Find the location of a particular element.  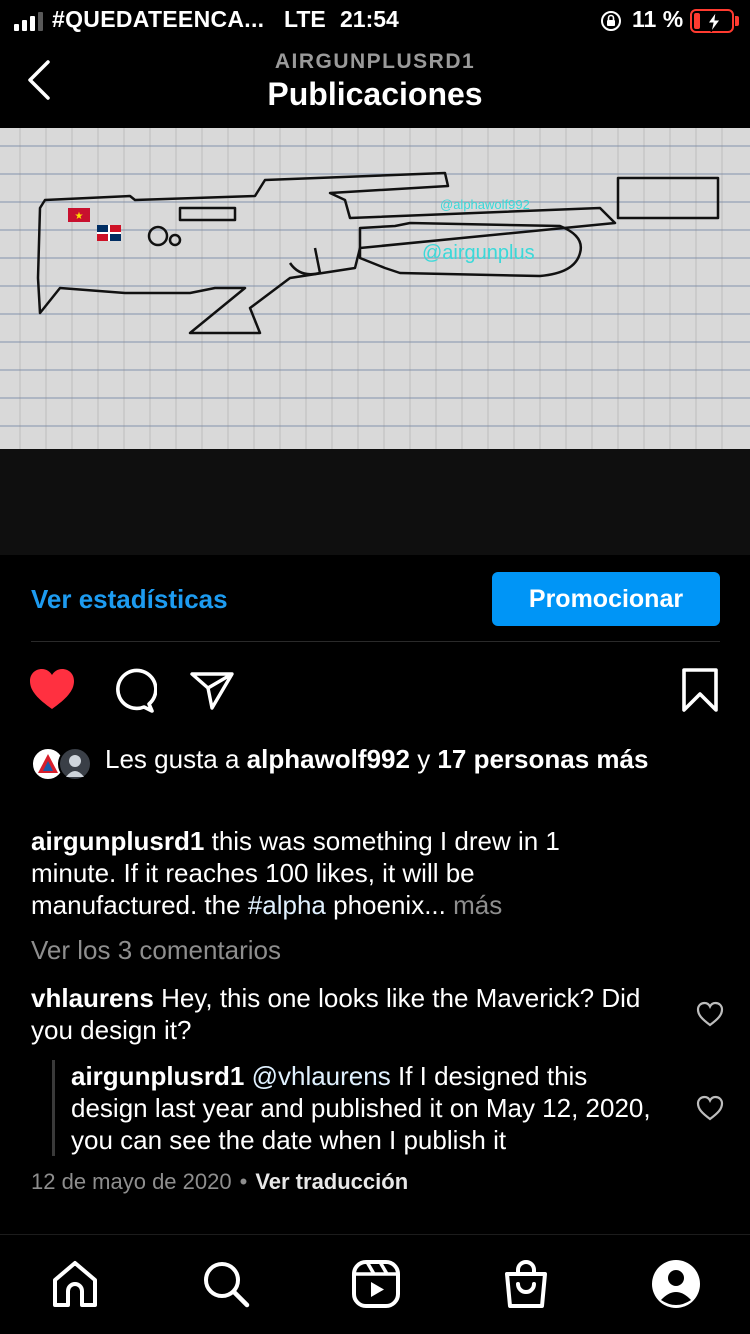

likes-prefix: Les gusta a is located at coordinates (172, 759).